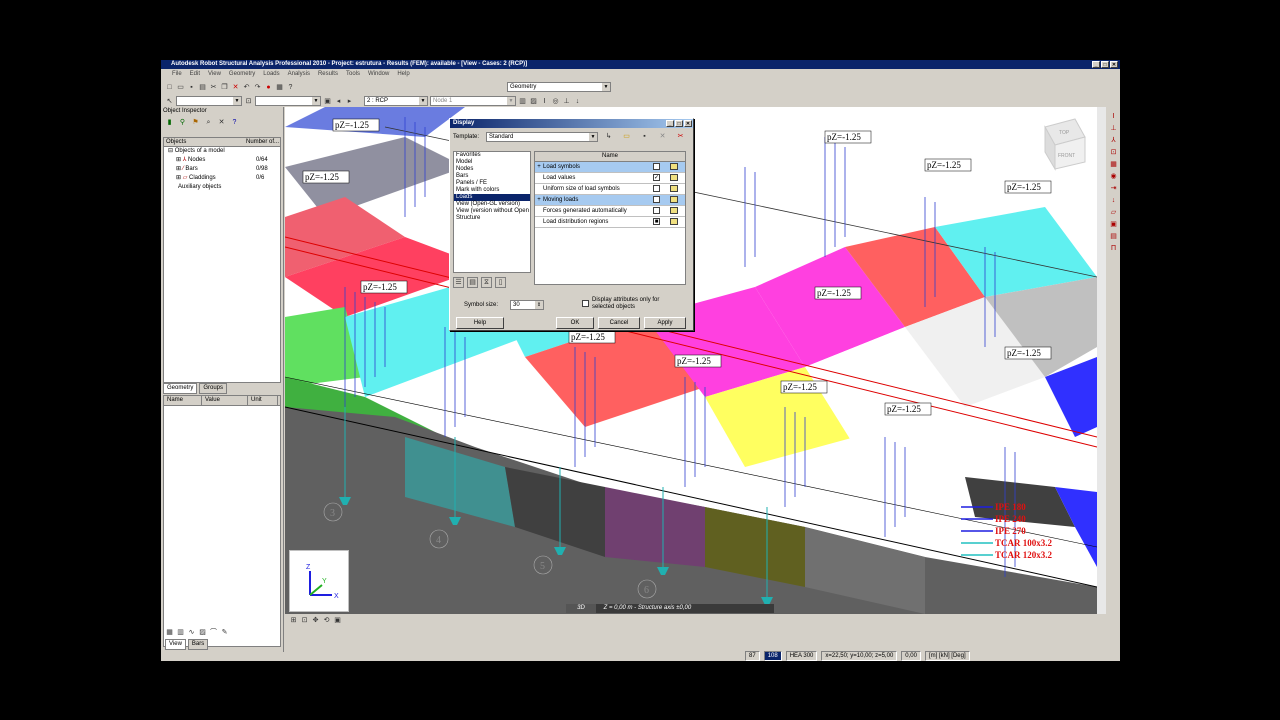  I want to click on filter-icon: ⧖, so click(486, 282).